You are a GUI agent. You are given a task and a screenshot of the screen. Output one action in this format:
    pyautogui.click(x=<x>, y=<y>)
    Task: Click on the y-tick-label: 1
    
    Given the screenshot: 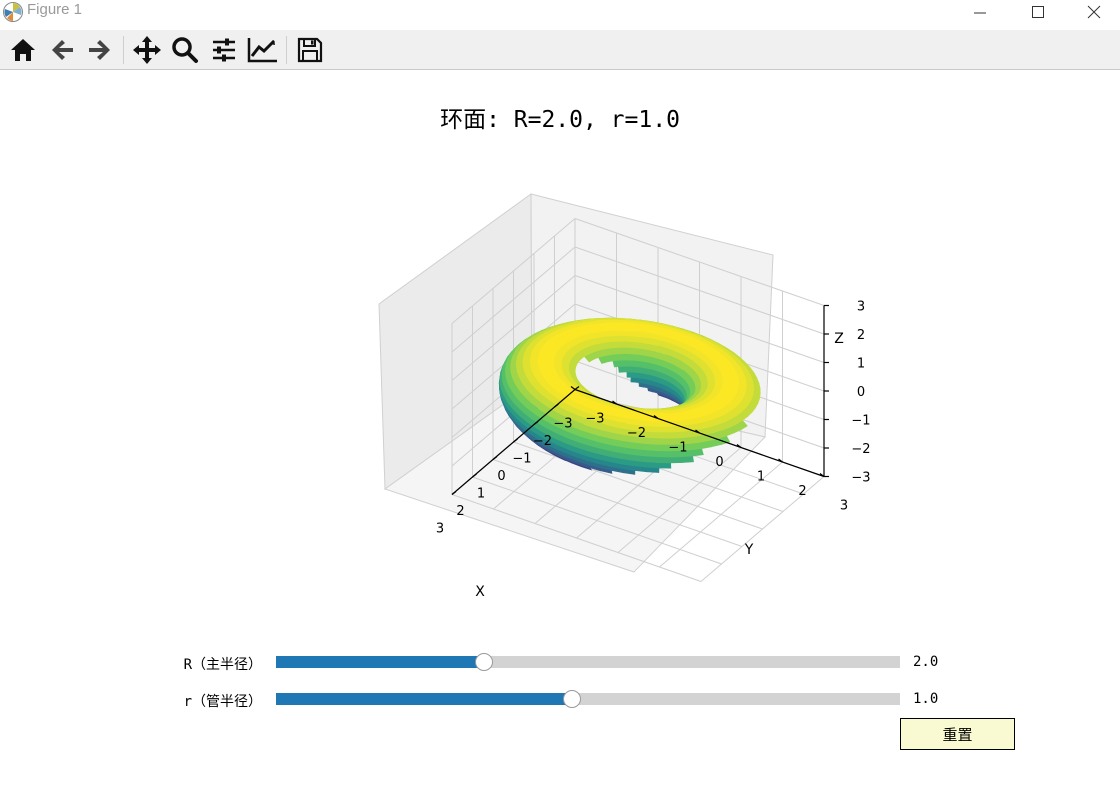 What is the action you would take?
    pyautogui.click(x=761, y=477)
    